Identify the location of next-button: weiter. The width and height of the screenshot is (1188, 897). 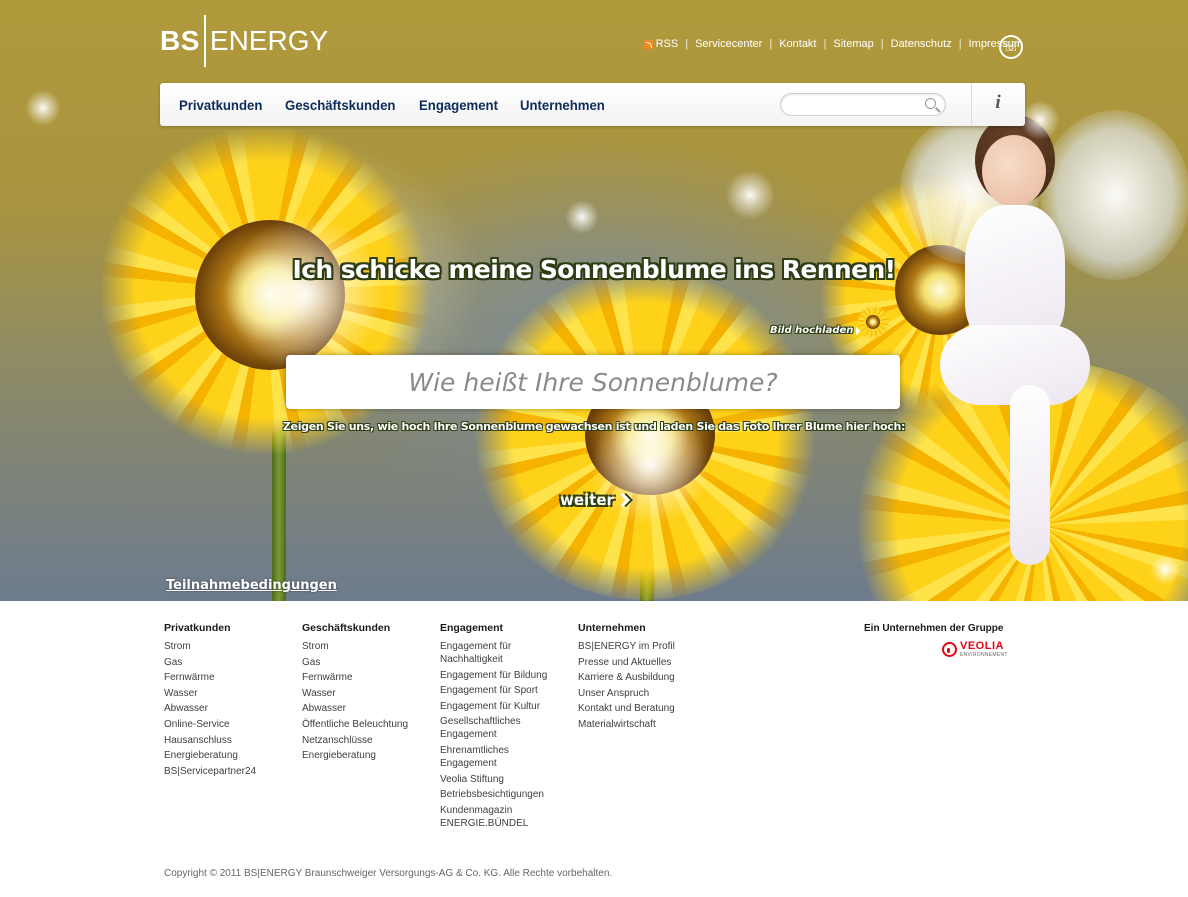
(595, 500).